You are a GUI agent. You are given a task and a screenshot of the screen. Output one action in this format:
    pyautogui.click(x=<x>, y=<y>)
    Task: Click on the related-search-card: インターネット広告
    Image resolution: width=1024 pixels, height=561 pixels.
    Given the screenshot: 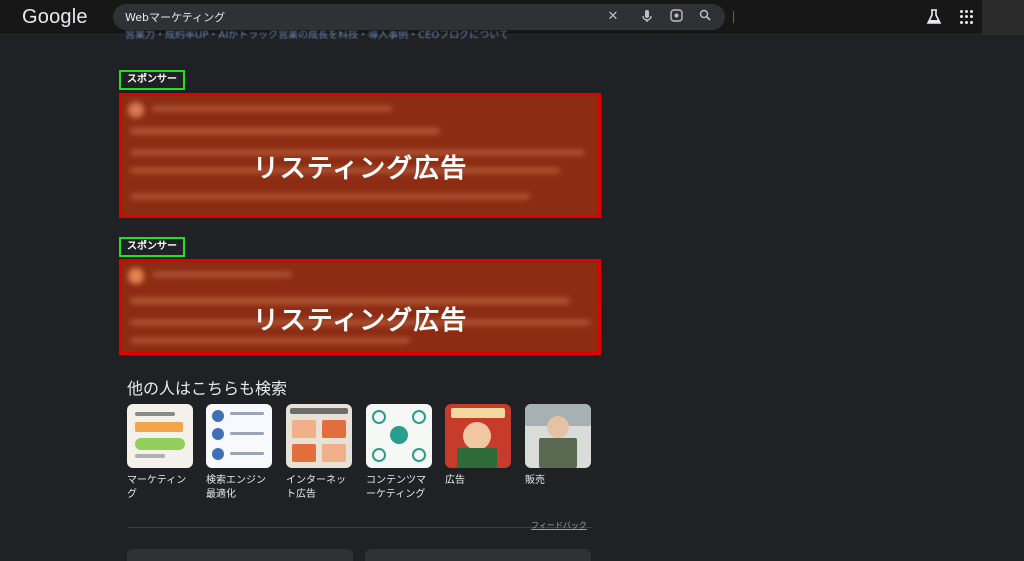 What is the action you would take?
    pyautogui.click(x=319, y=453)
    